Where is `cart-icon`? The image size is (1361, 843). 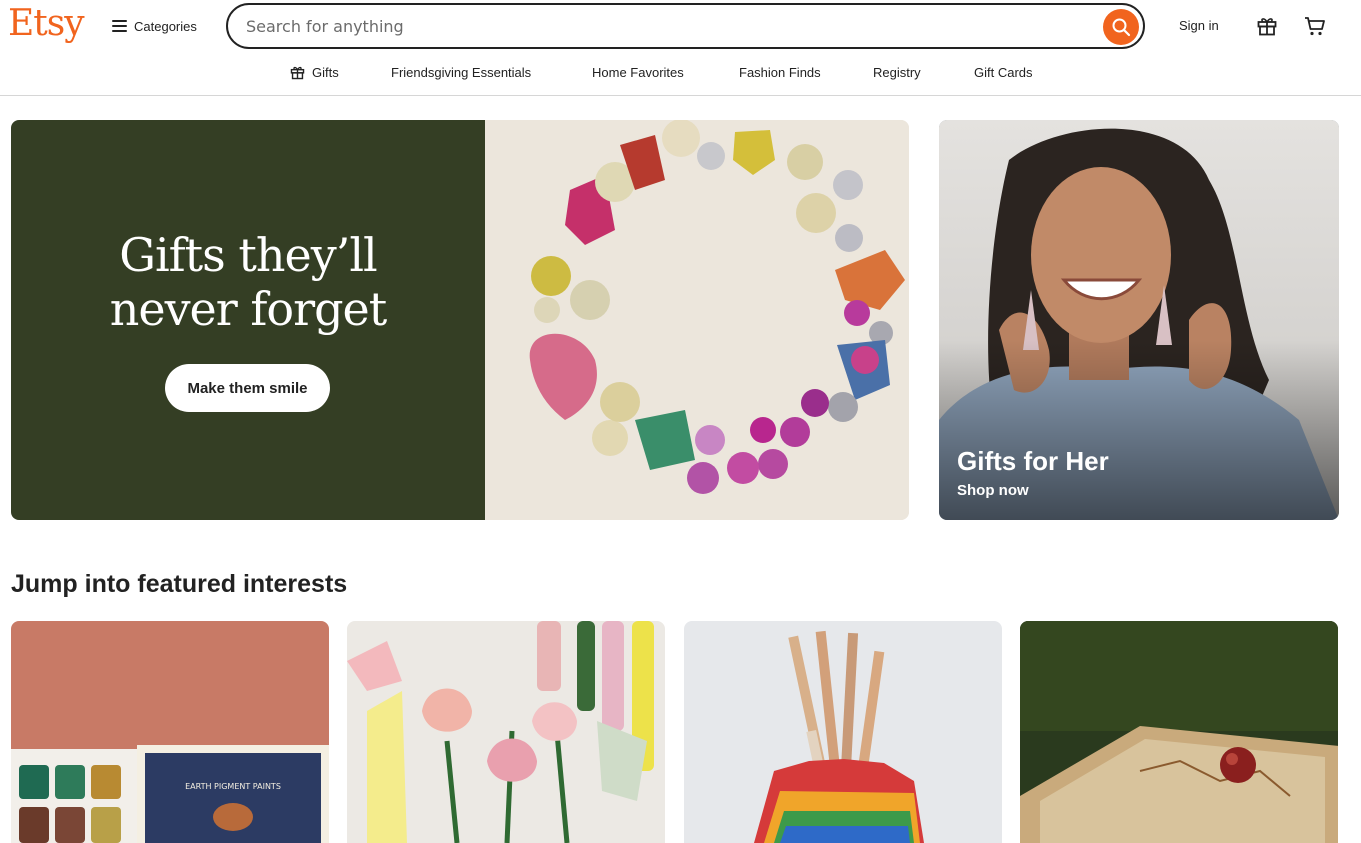 cart-icon is located at coordinates (1315, 26).